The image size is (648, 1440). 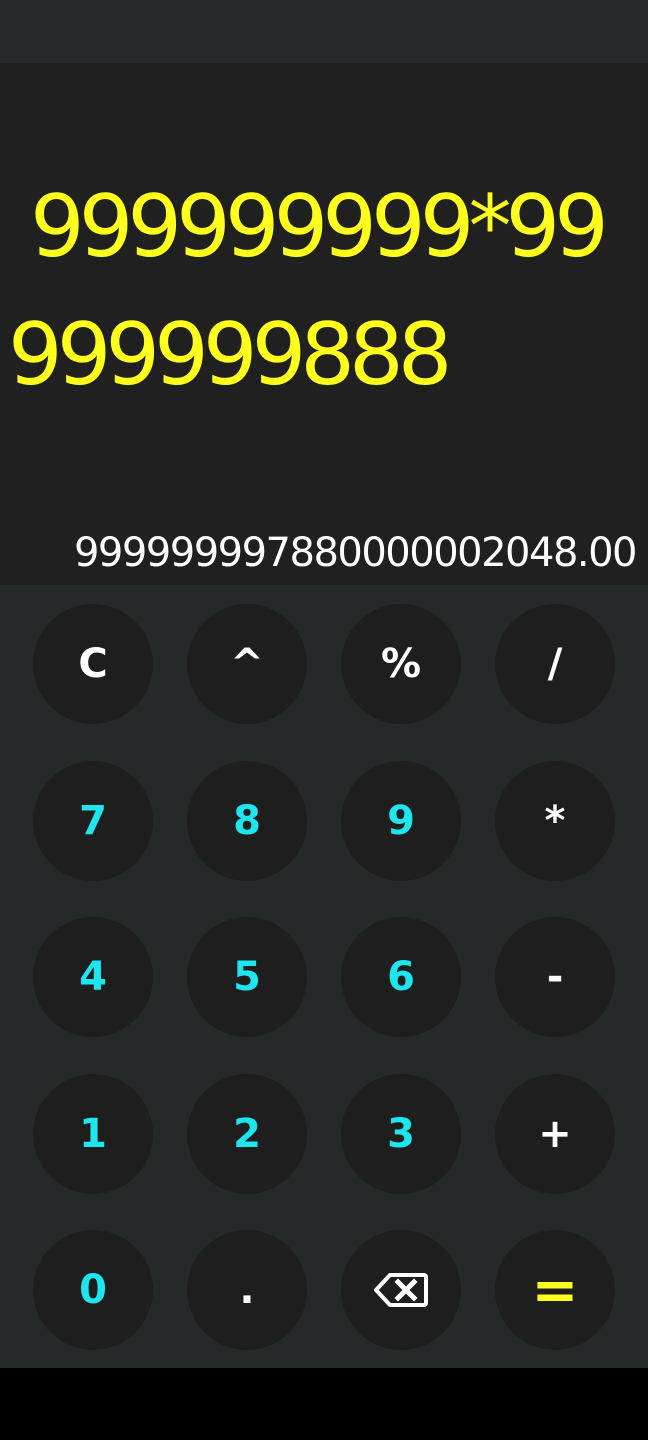 What do you see at coordinates (319, 227) in the screenshot?
I see `expression-line-1: 999999999*99` at bounding box center [319, 227].